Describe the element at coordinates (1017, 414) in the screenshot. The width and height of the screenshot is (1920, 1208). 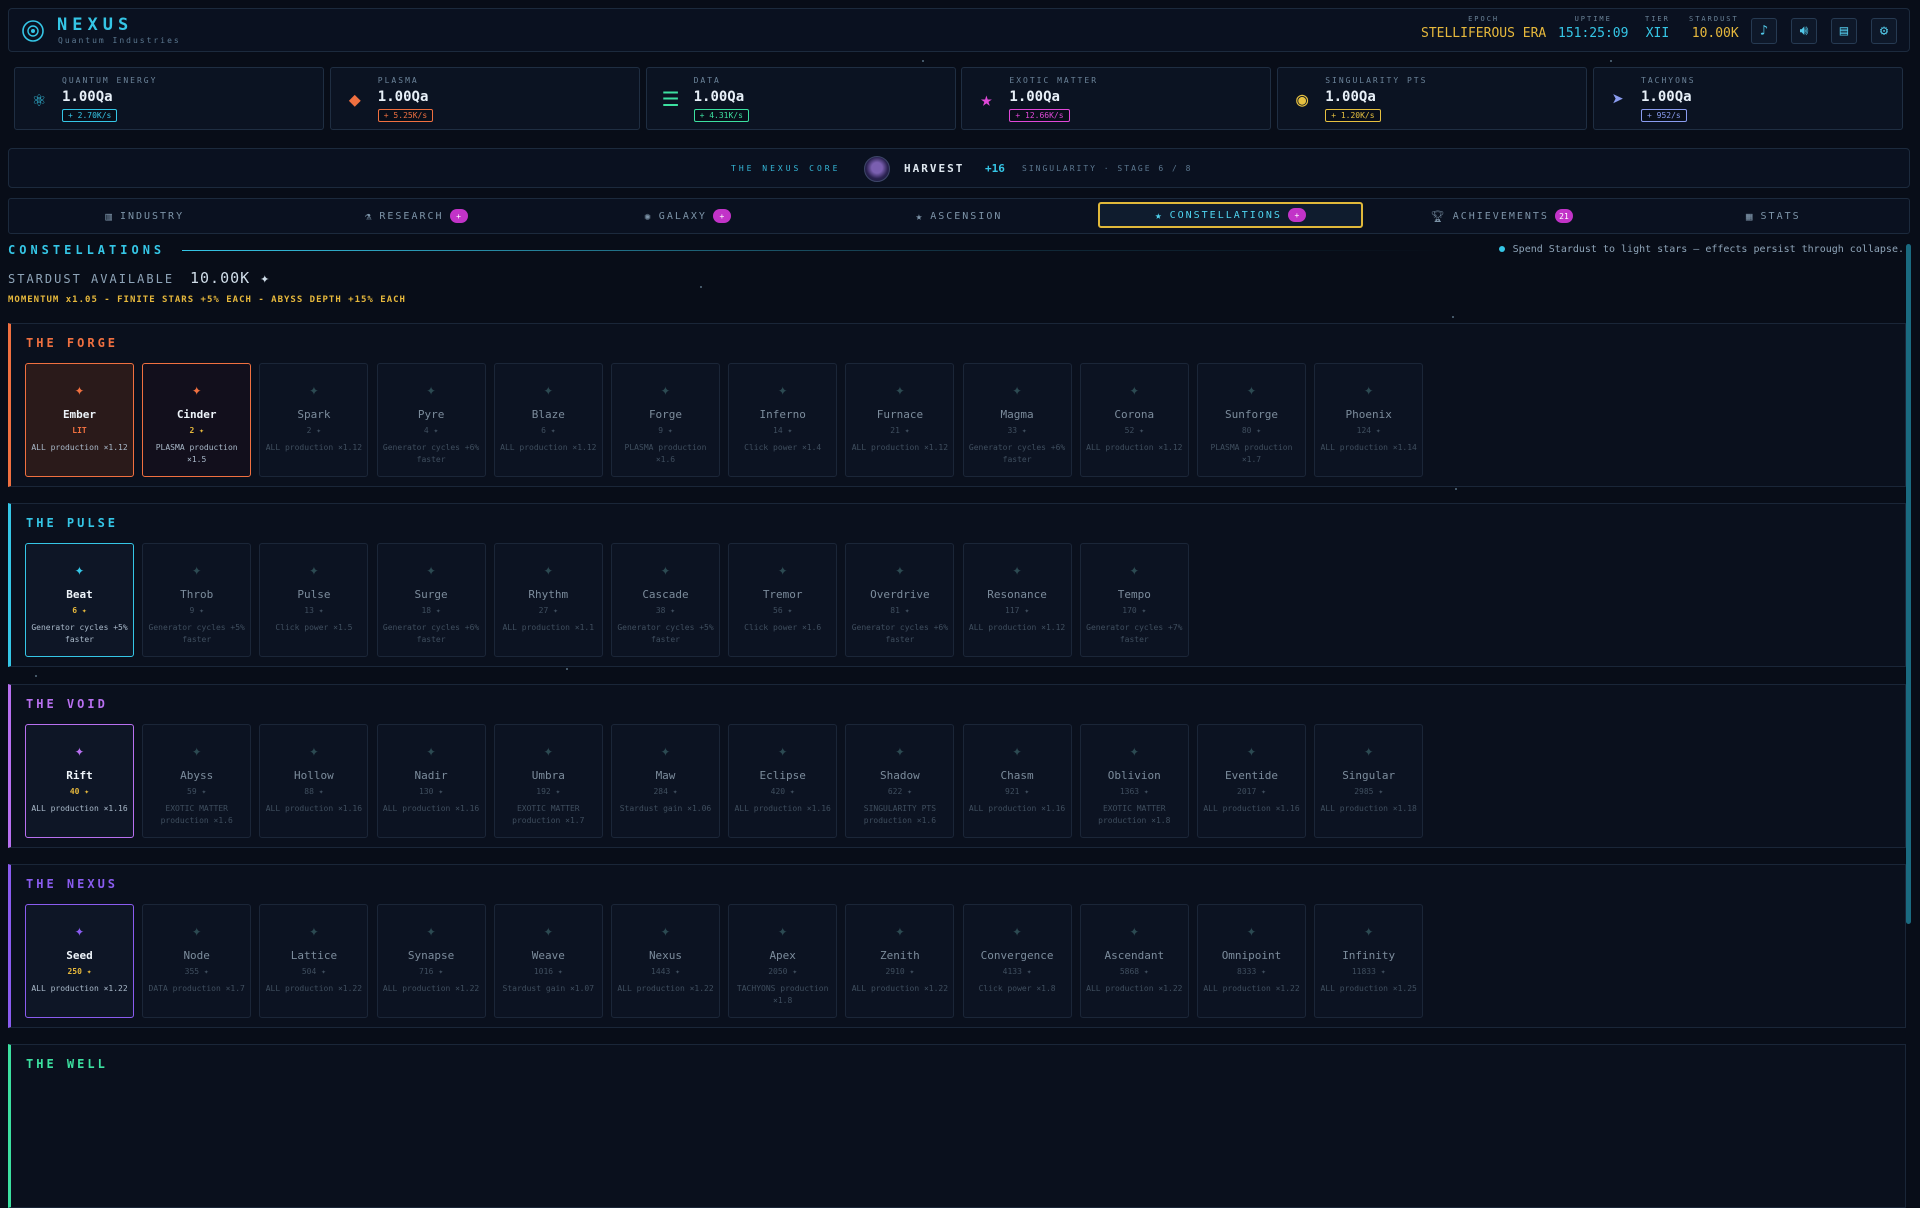
I see `star-name: Magma` at that location.